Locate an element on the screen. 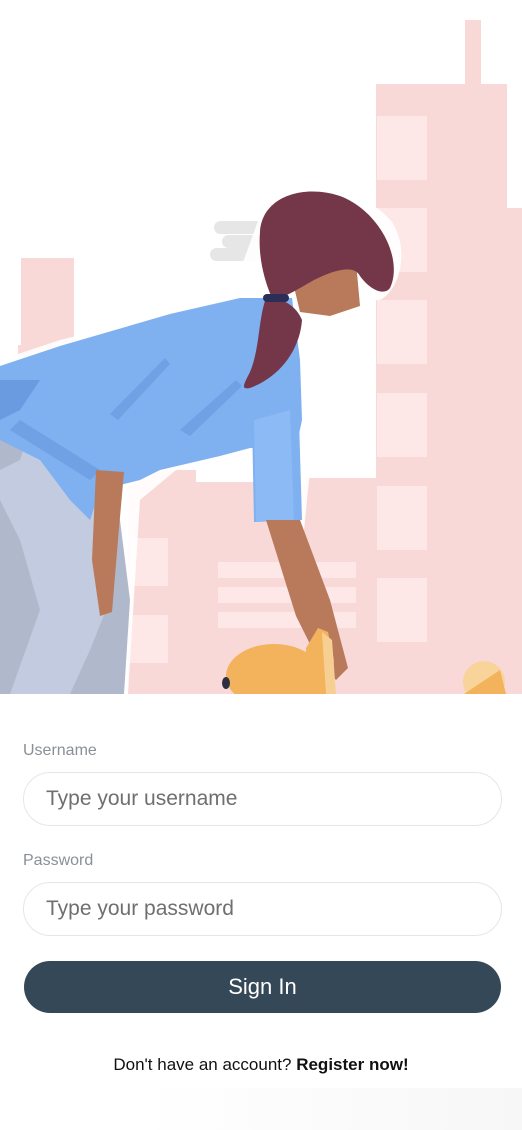  username-input is located at coordinates (262, 799).